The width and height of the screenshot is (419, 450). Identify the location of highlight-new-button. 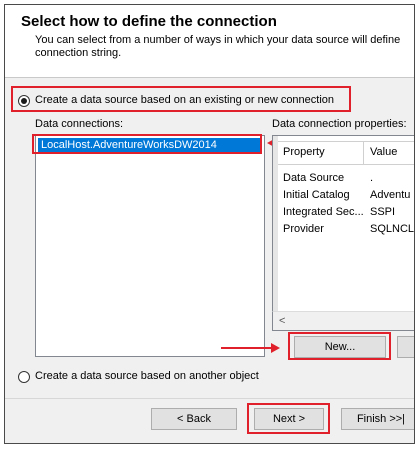
(339, 346).